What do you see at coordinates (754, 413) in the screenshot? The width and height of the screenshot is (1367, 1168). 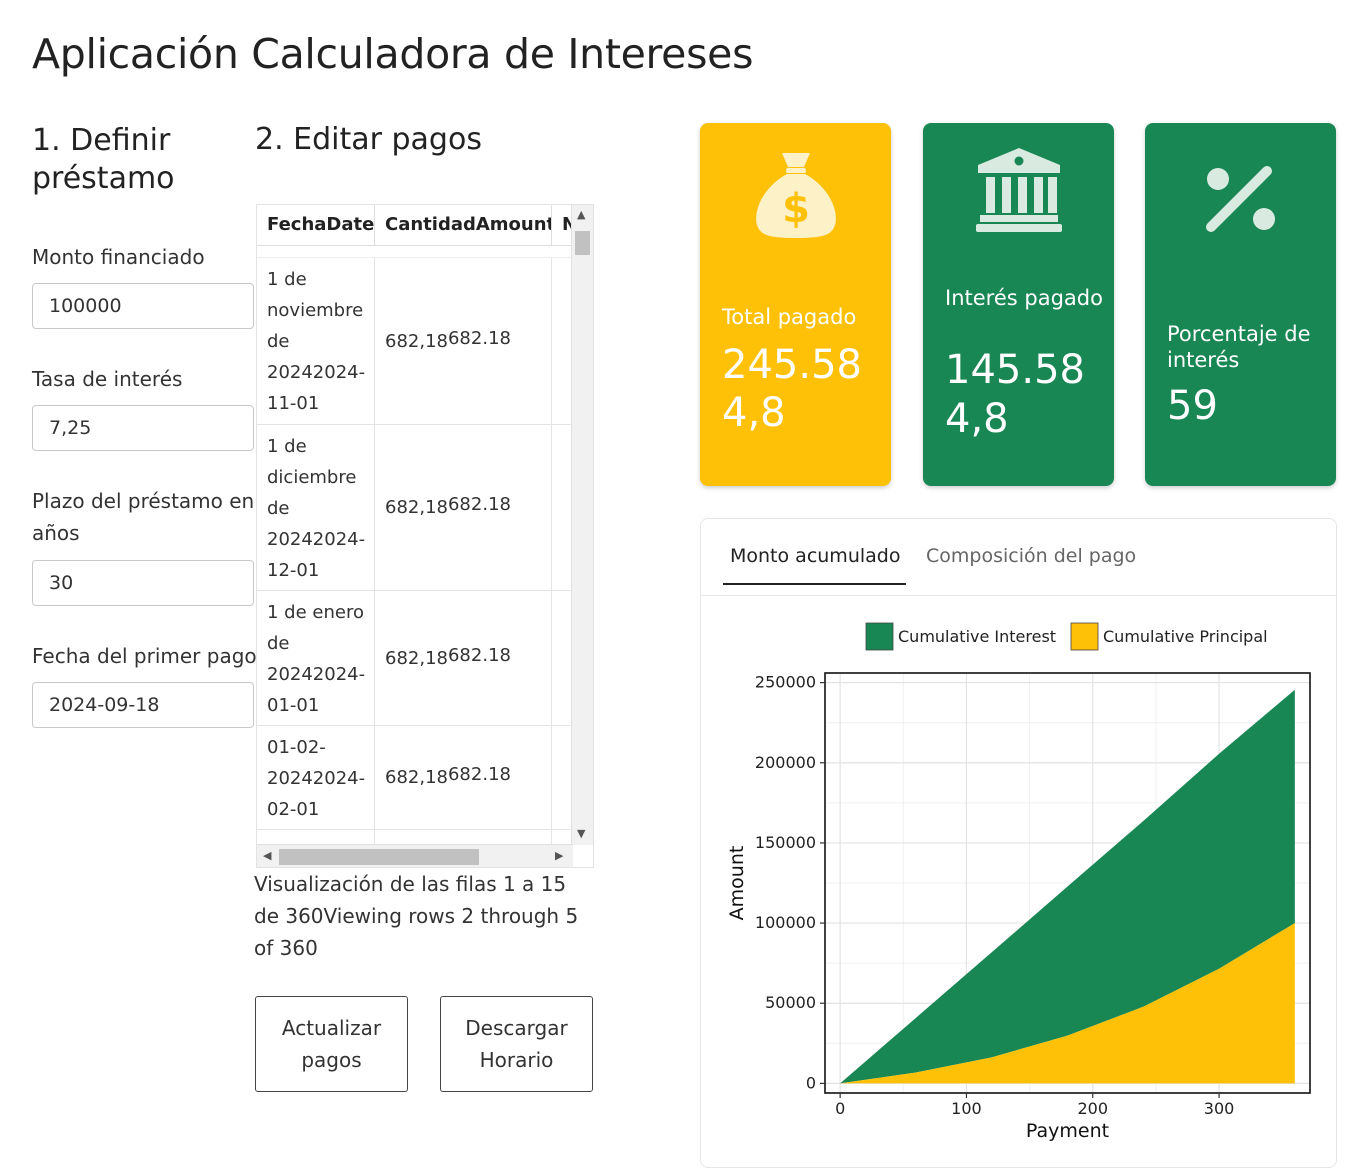 I see `total-paid-value-secondary: 4,8` at bounding box center [754, 413].